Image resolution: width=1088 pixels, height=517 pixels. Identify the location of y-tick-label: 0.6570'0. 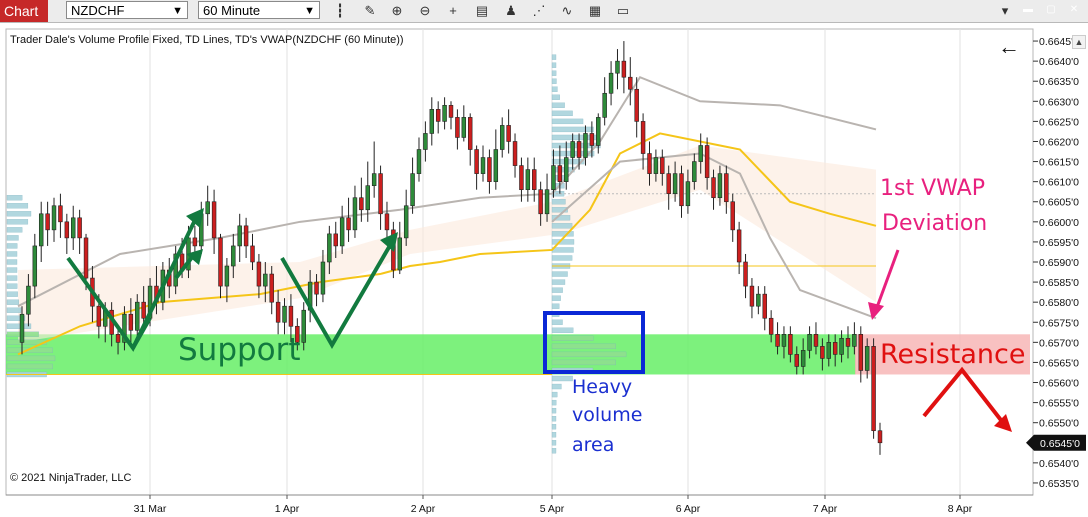
(1059, 343).